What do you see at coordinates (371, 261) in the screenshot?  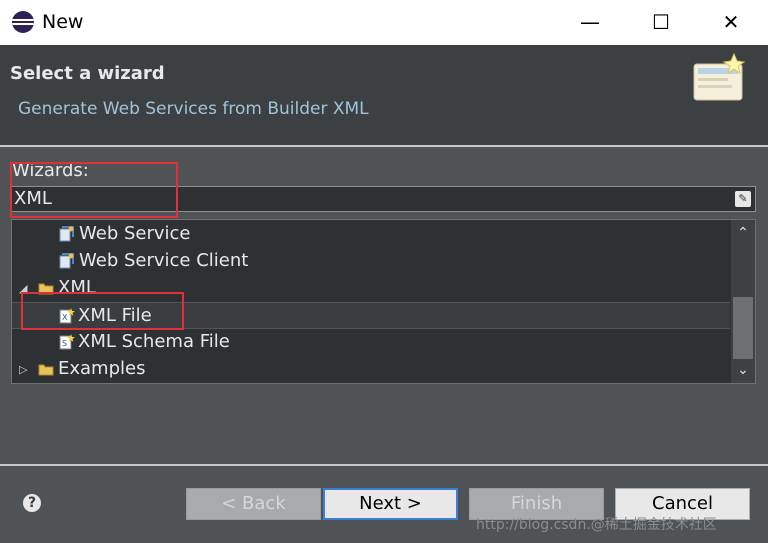 I see `tree-item-web-service-client: Web Service Client` at bounding box center [371, 261].